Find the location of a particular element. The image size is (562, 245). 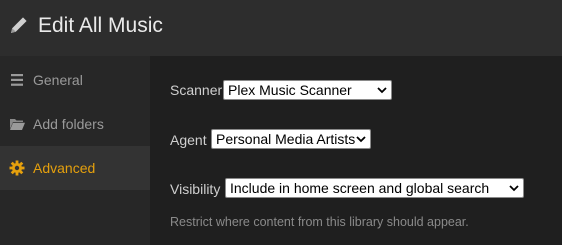

sidebar-item-general: General is located at coordinates (75, 80).